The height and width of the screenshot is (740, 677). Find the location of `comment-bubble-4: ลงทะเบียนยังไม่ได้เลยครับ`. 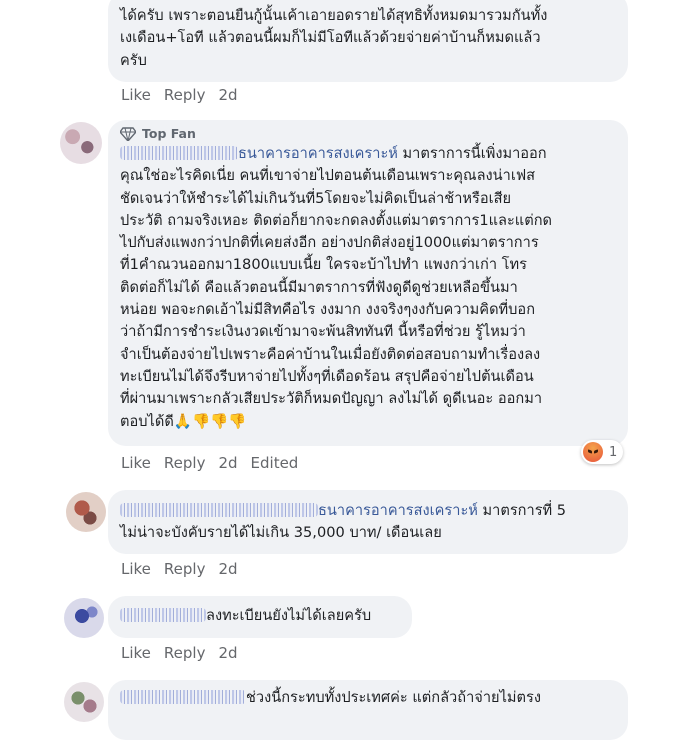

comment-bubble-4: ลงทะเบียนยังไม่ได้เลยครับ is located at coordinates (260, 617).